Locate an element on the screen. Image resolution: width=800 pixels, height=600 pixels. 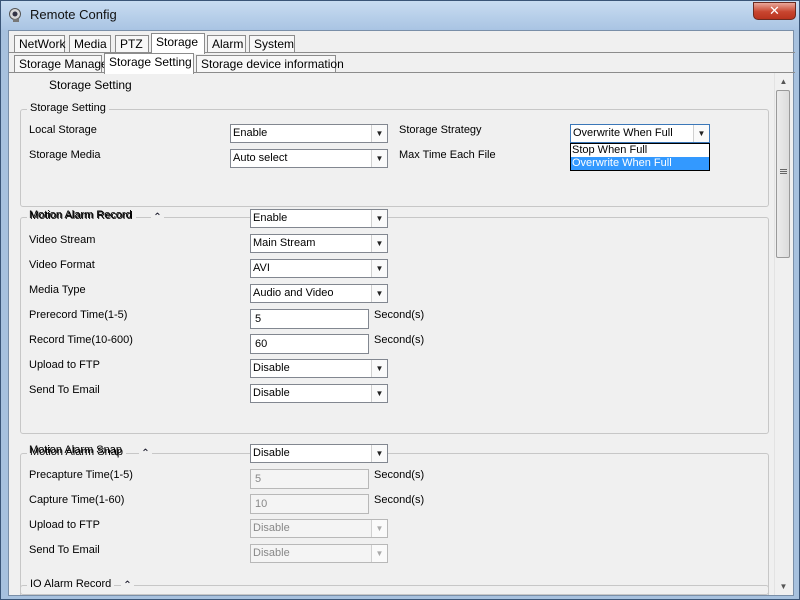
storage-strategy-select: Overwrite When Full ▼ is located at coordinates (640, 133).